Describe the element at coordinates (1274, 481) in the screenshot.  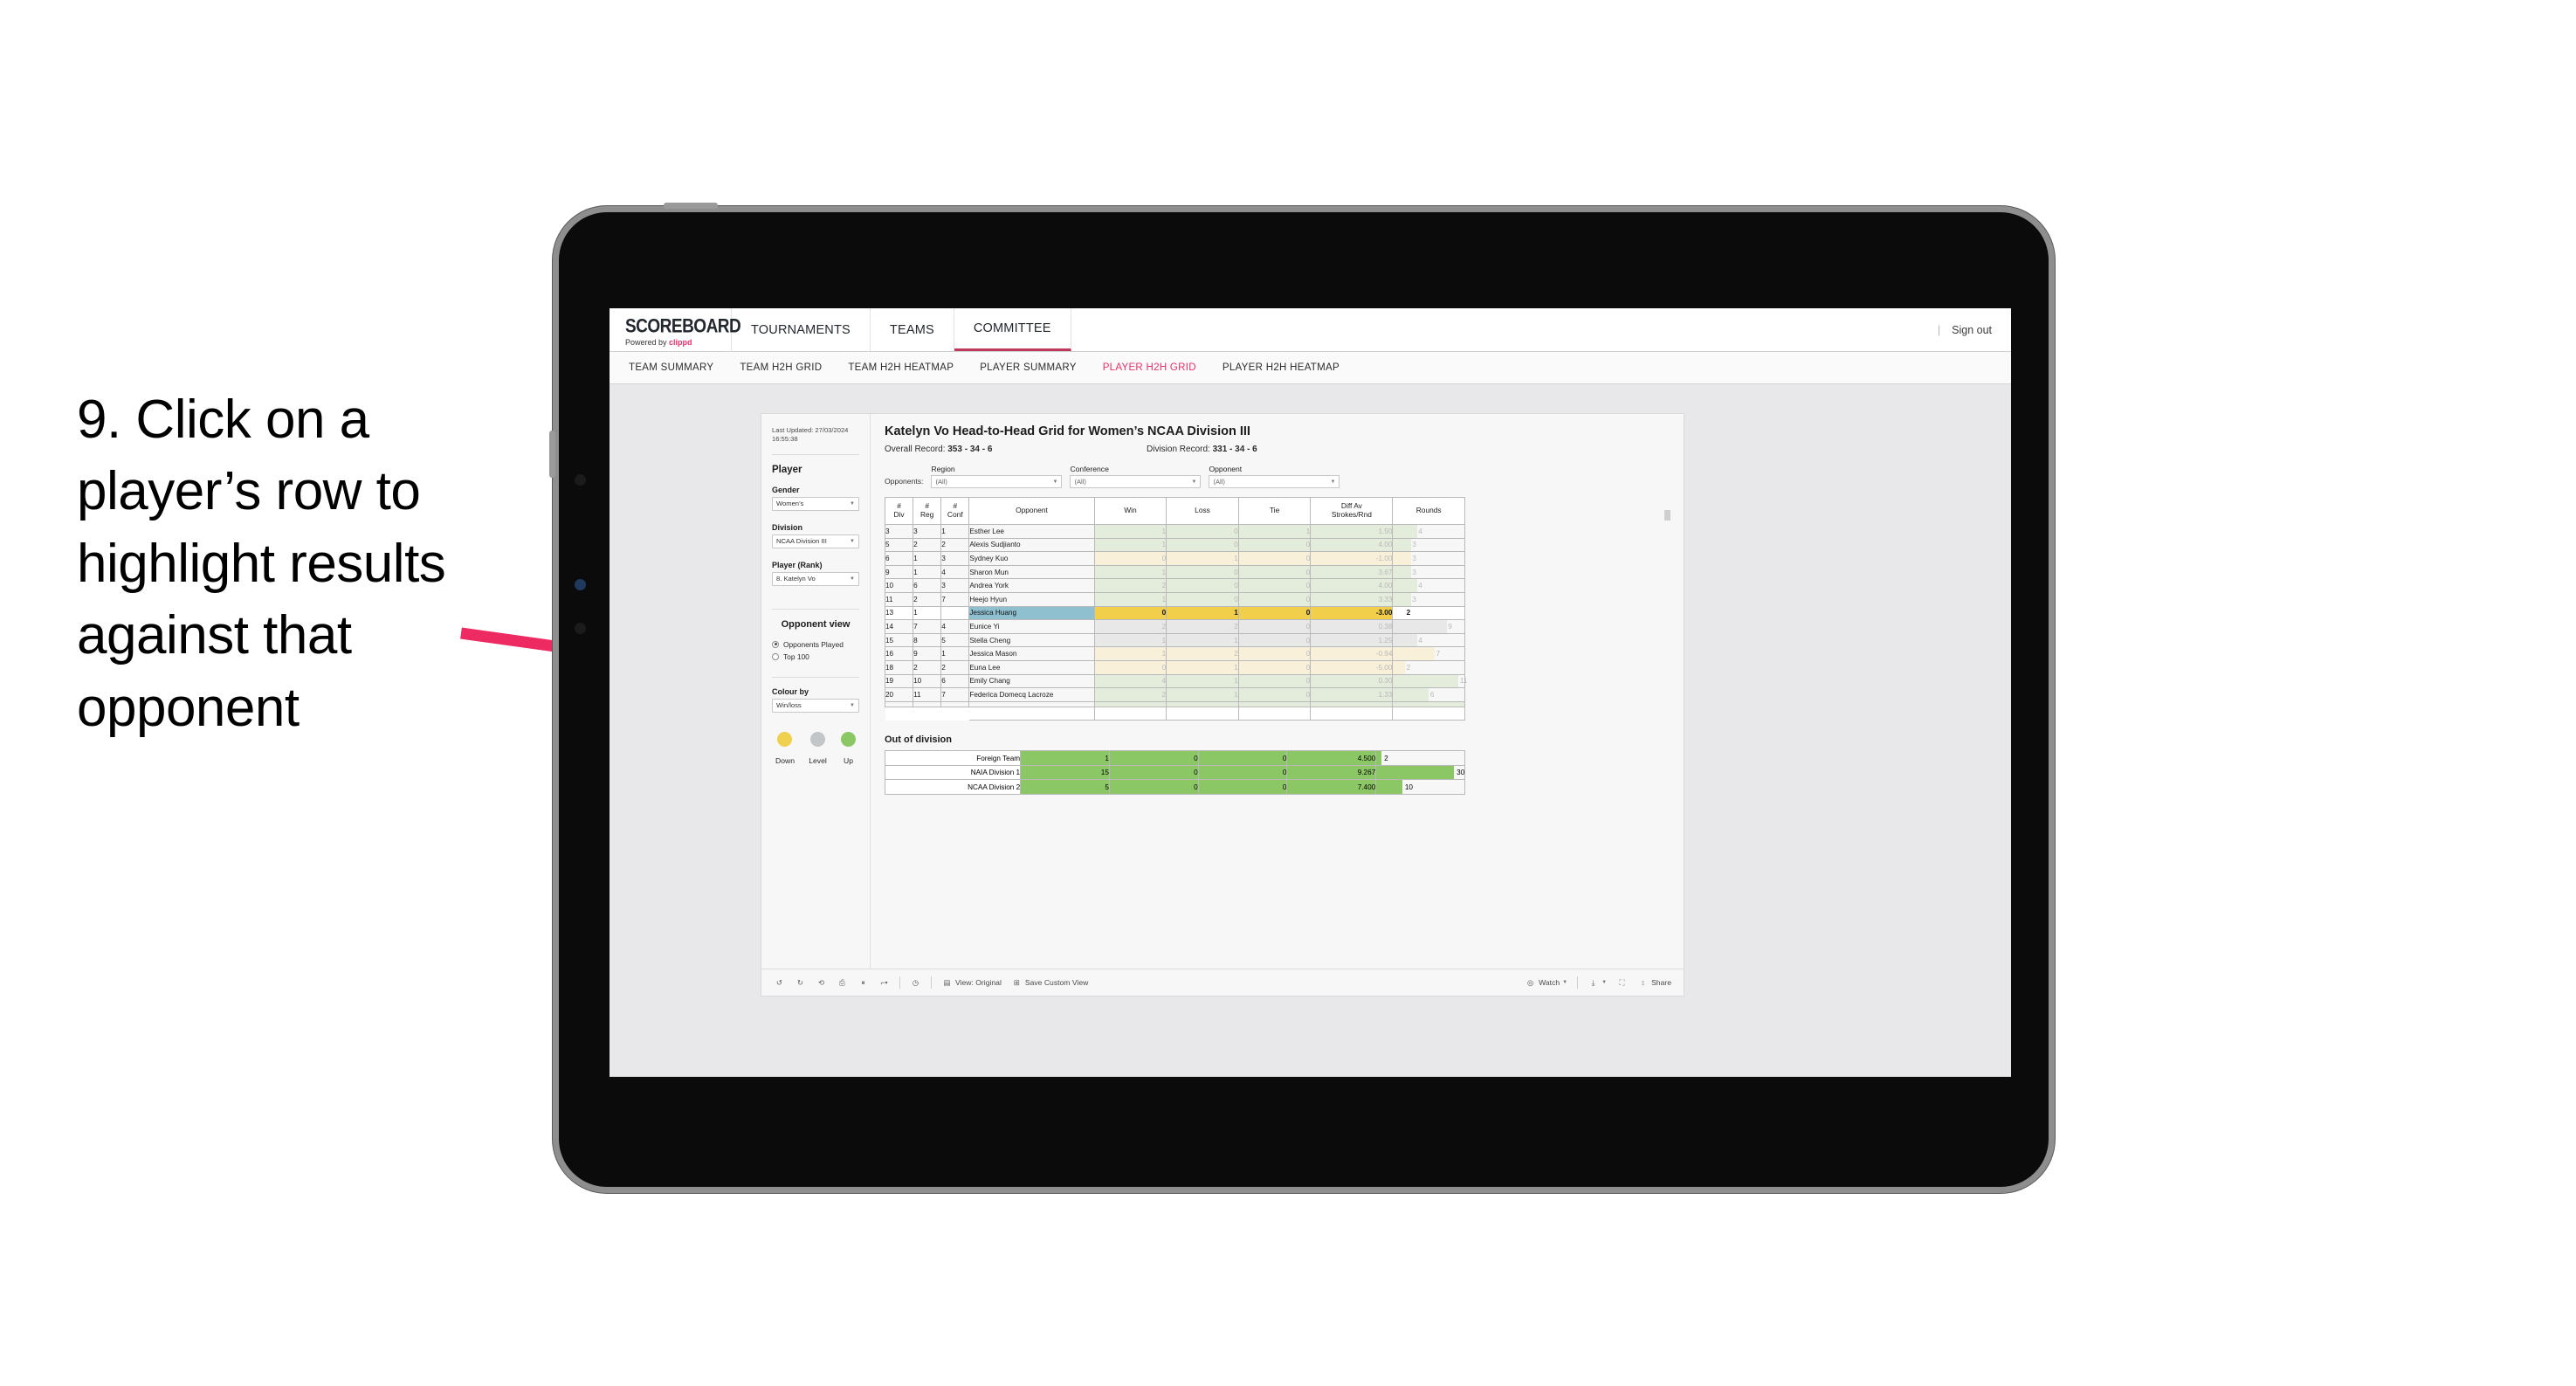
I see `filter-opponent-dropdown: (All) ▼` at that location.